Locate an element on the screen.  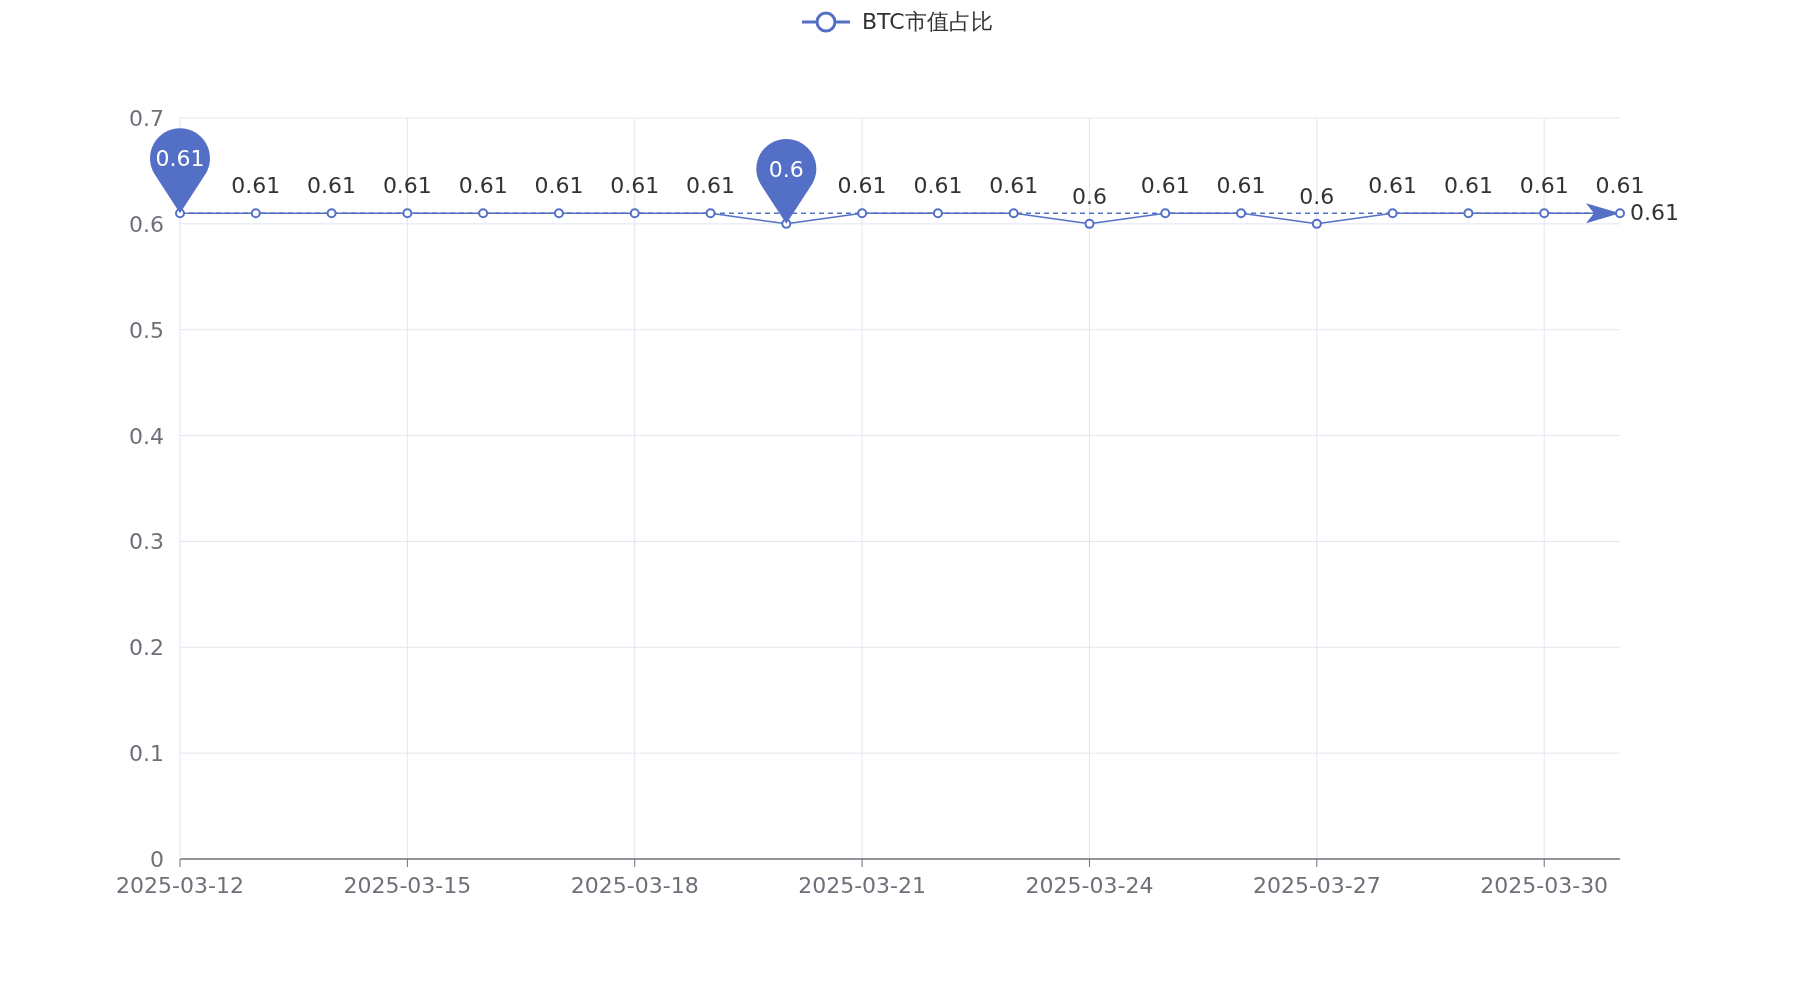
axis-label: 0.5 is located at coordinates (146, 330).